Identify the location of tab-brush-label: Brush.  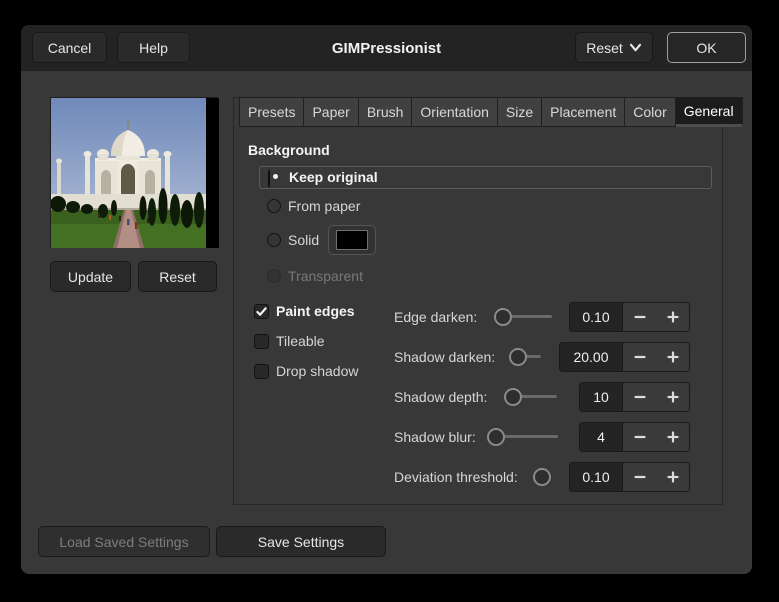
(385, 112).